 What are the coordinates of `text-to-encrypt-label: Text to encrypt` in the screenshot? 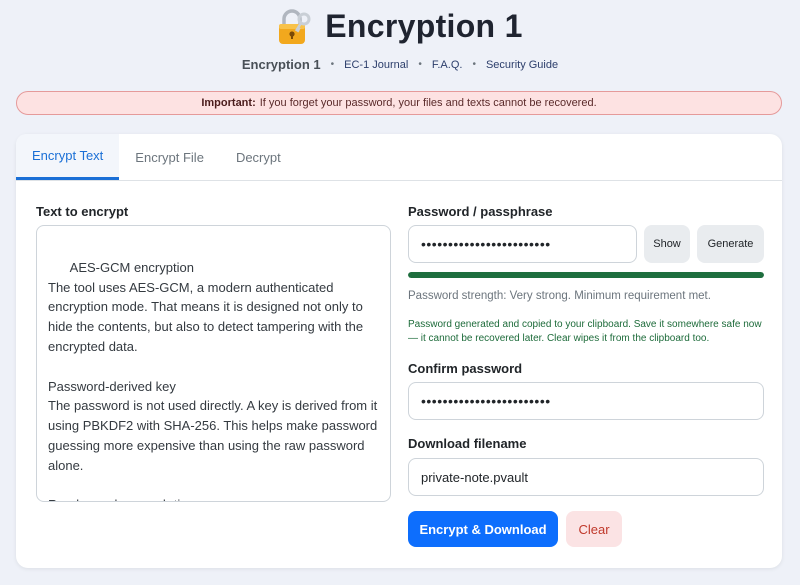 It's located at (82, 211).